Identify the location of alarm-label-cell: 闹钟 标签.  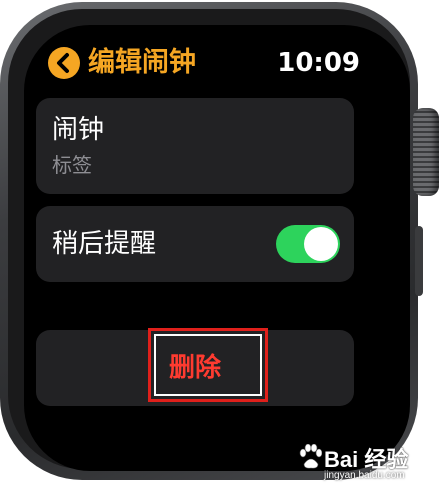
(195, 146).